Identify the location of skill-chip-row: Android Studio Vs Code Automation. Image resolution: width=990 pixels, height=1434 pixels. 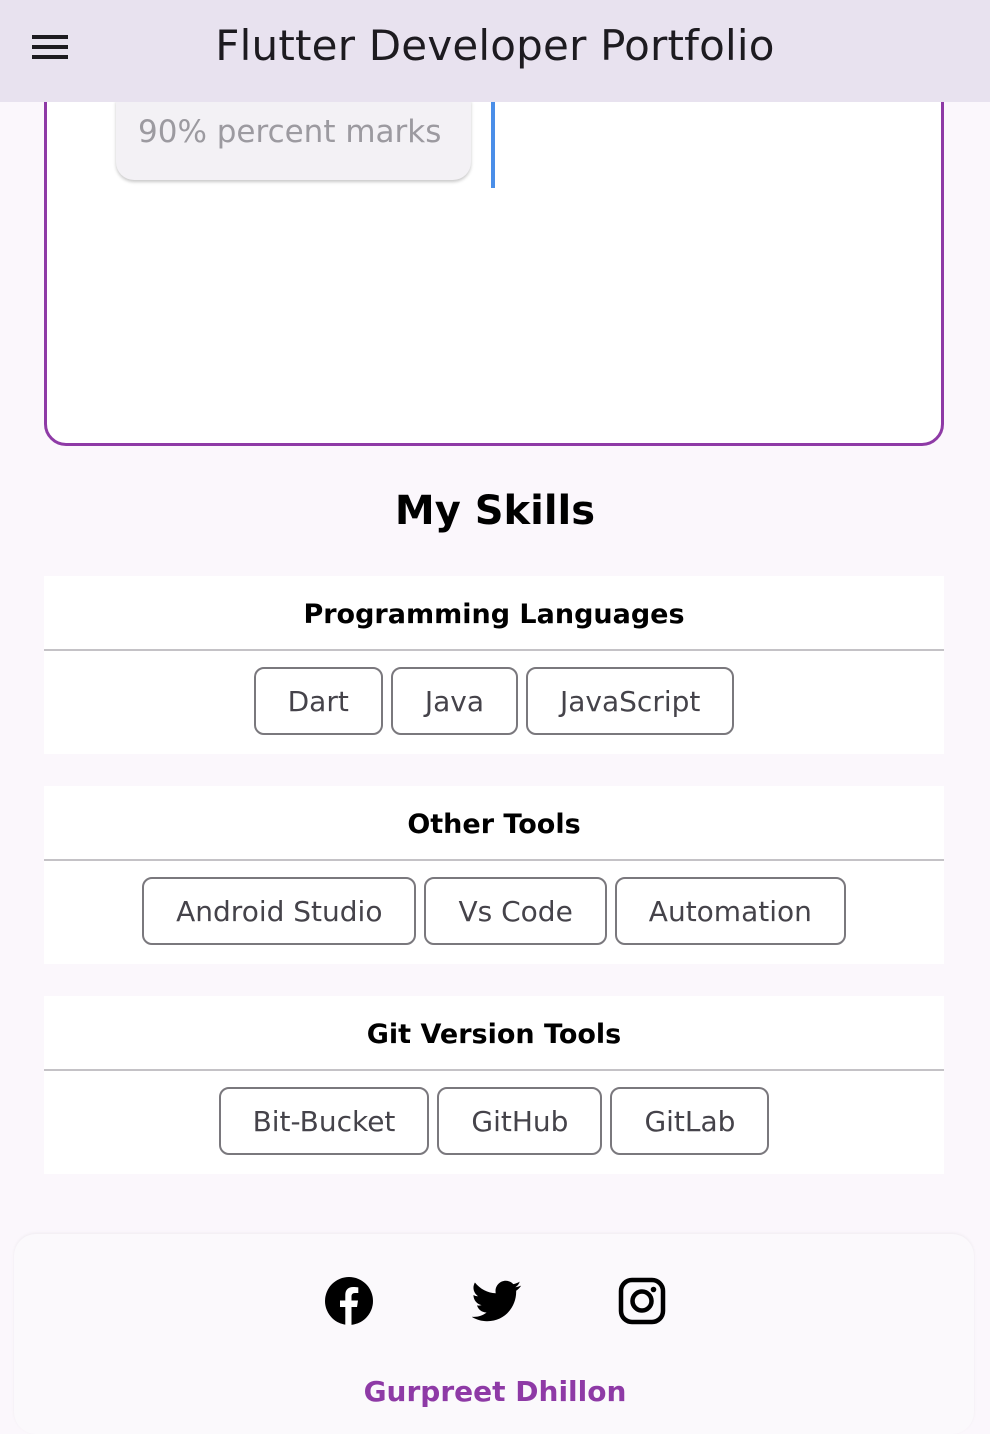
(494, 911).